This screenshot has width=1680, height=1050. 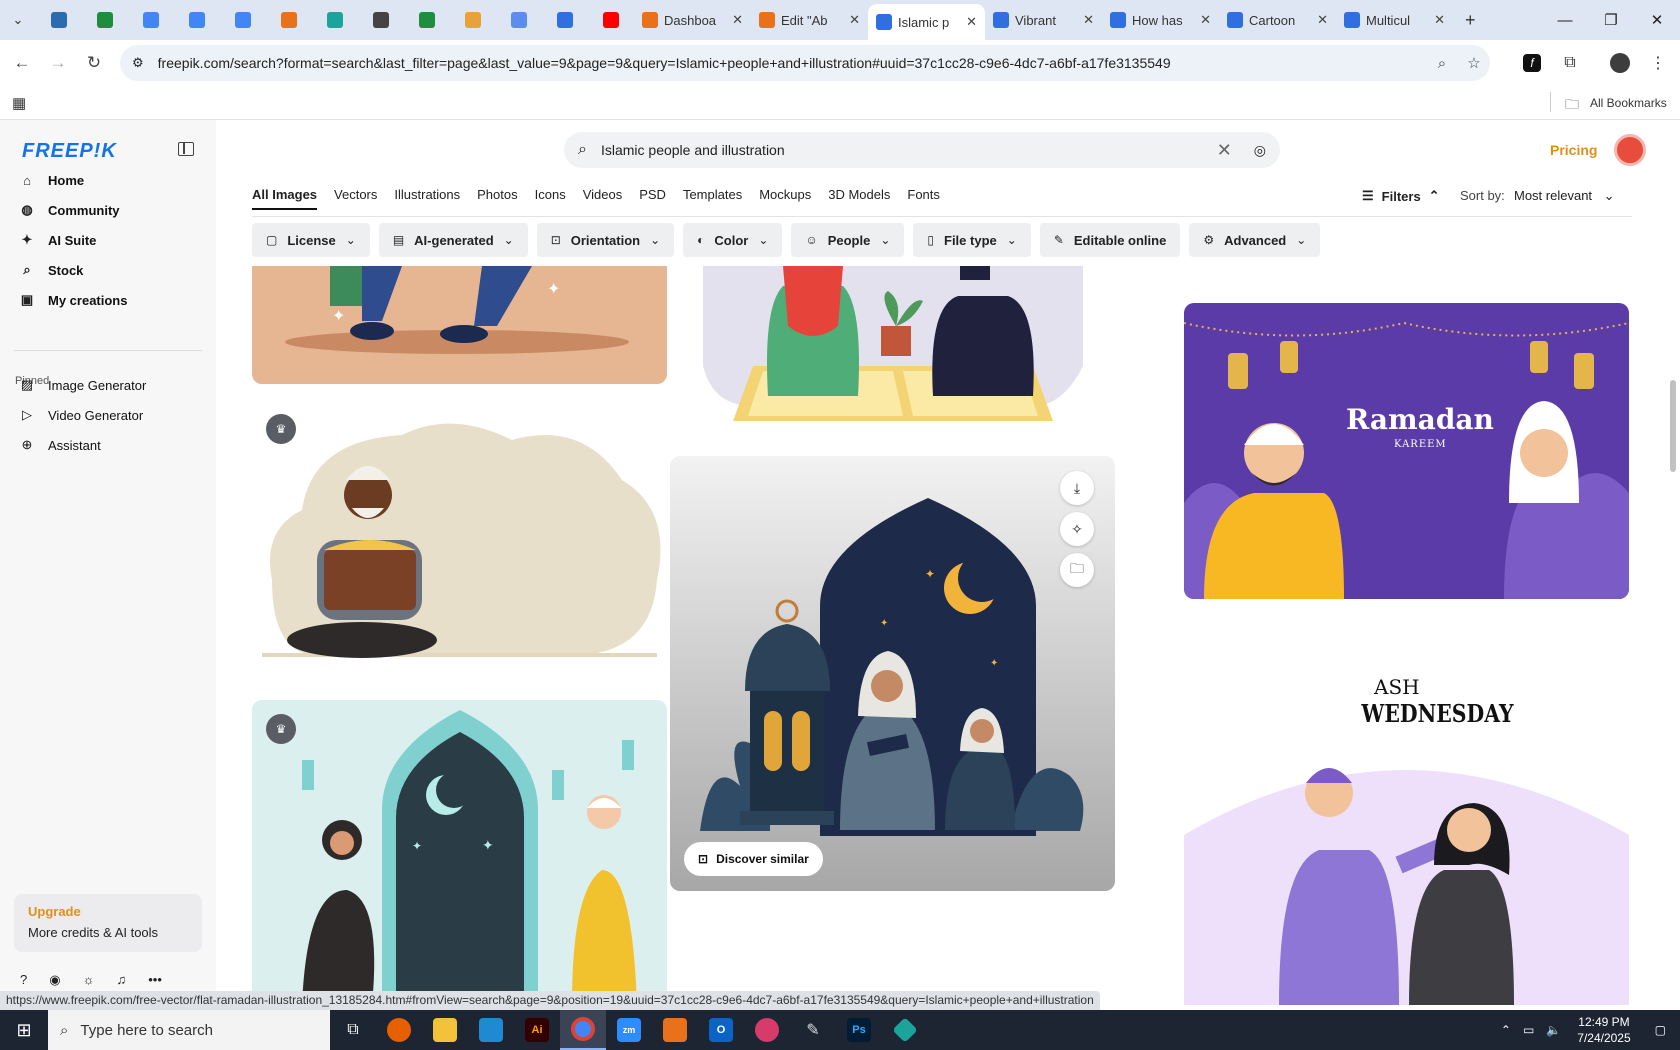 What do you see at coordinates (733, 240) in the screenshot?
I see `filter-chip-color: ◐ Color ⌄` at bounding box center [733, 240].